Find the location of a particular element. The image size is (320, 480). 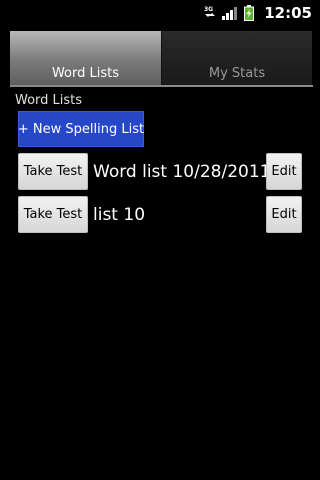

clock: 12:05 is located at coordinates (288, 12).